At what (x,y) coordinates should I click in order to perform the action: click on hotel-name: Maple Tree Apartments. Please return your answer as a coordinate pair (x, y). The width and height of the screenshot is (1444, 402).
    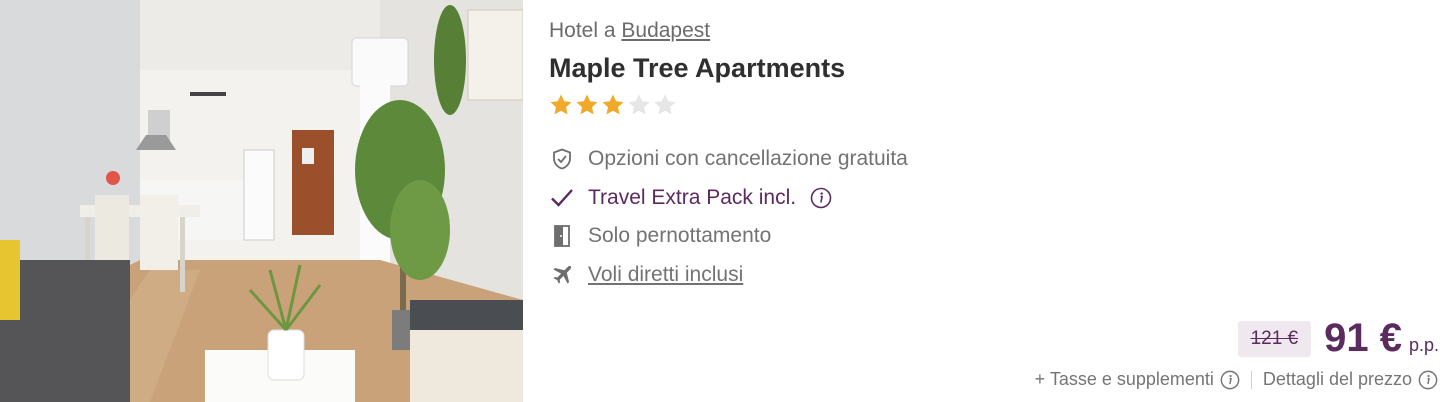
    Looking at the image, I should click on (697, 68).